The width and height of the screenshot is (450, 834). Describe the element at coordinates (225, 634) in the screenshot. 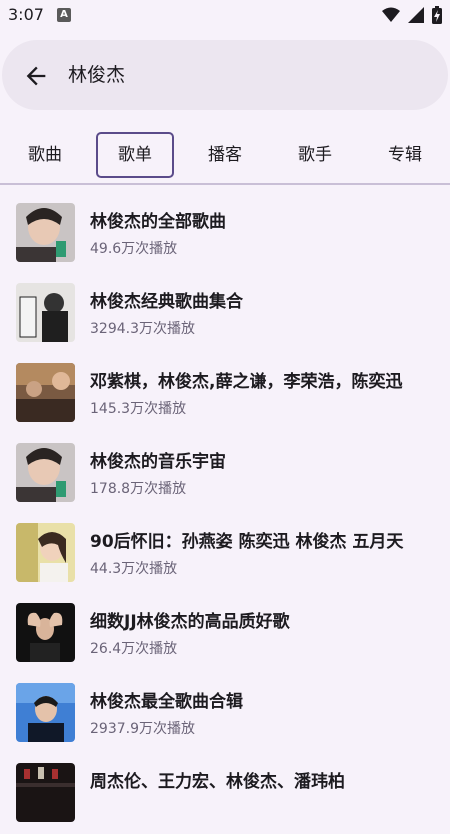

I see `playlist-item: 细数JJ林俊杰的高品质好歌 26.4万次播放` at that location.